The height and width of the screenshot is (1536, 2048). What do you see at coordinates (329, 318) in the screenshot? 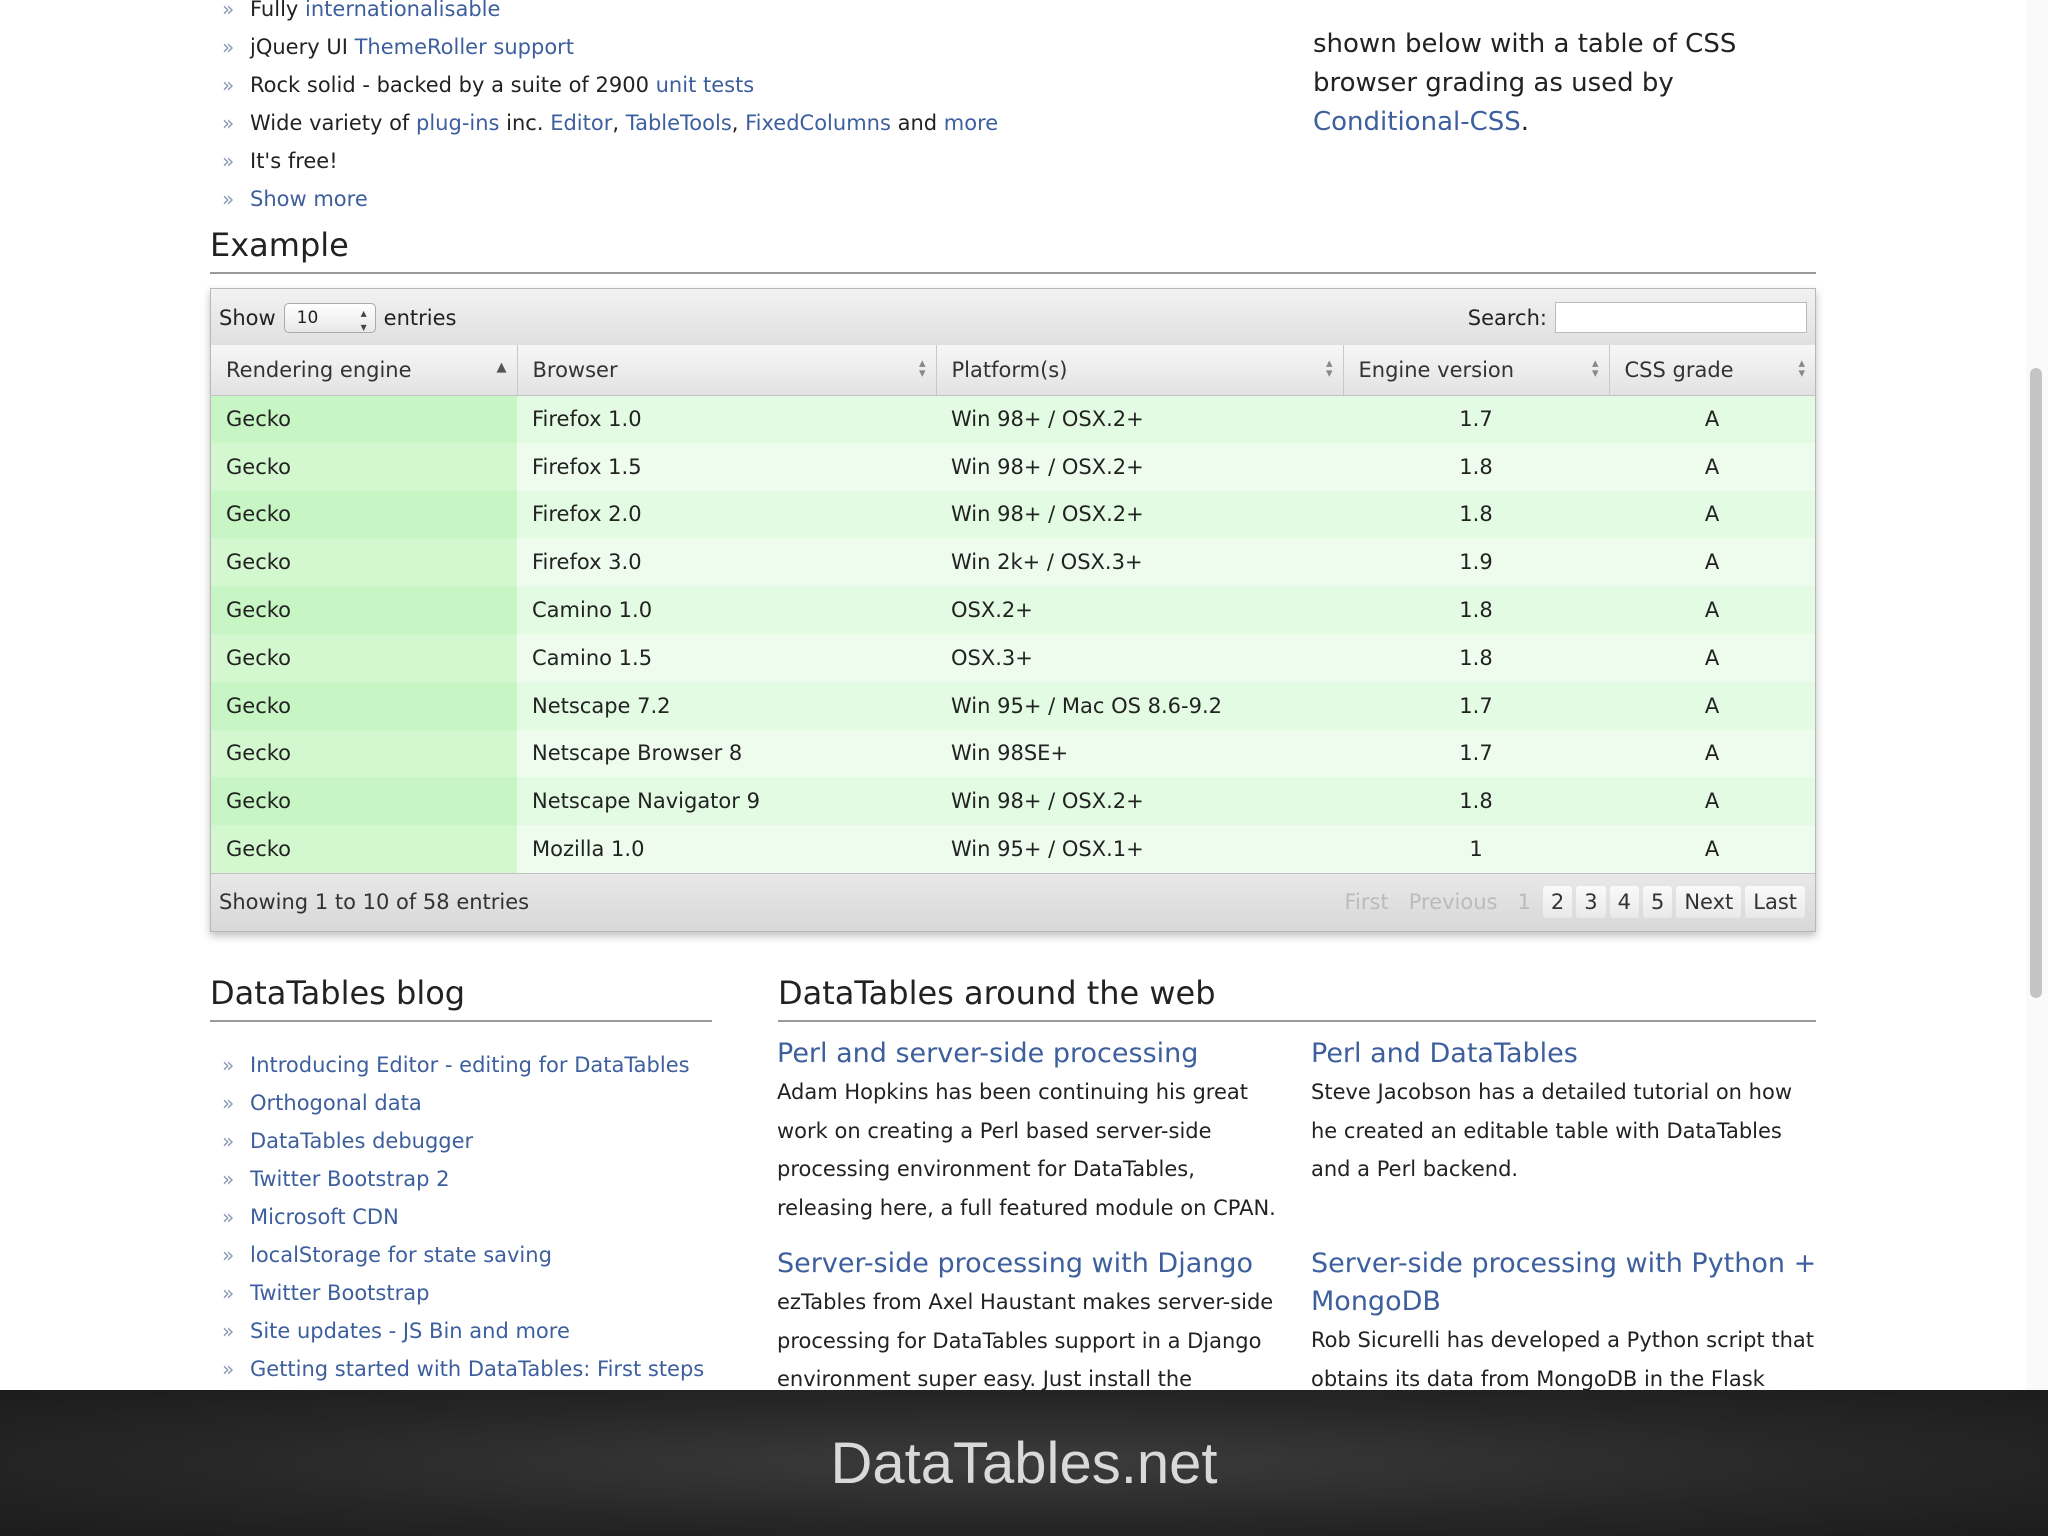
I see `entries-length-select: 10 ▴ ▾` at bounding box center [329, 318].